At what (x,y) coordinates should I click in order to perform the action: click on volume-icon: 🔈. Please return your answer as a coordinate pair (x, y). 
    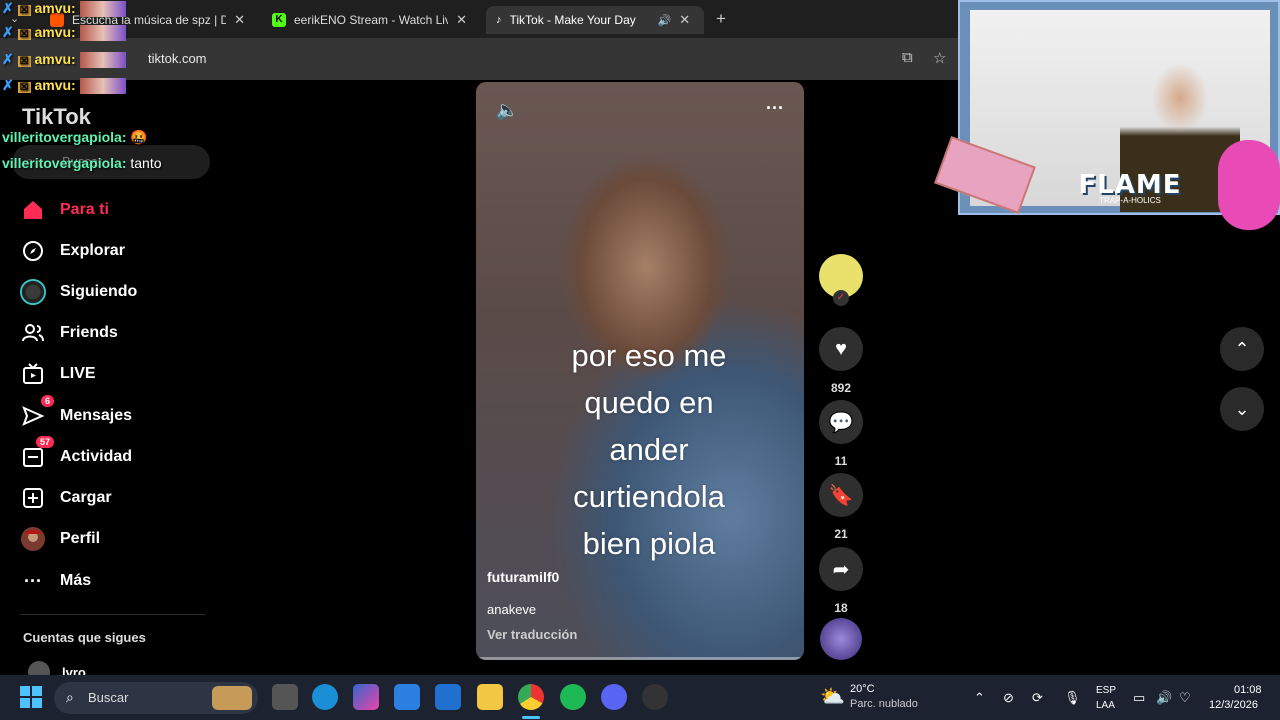
    Looking at the image, I should click on (507, 110).